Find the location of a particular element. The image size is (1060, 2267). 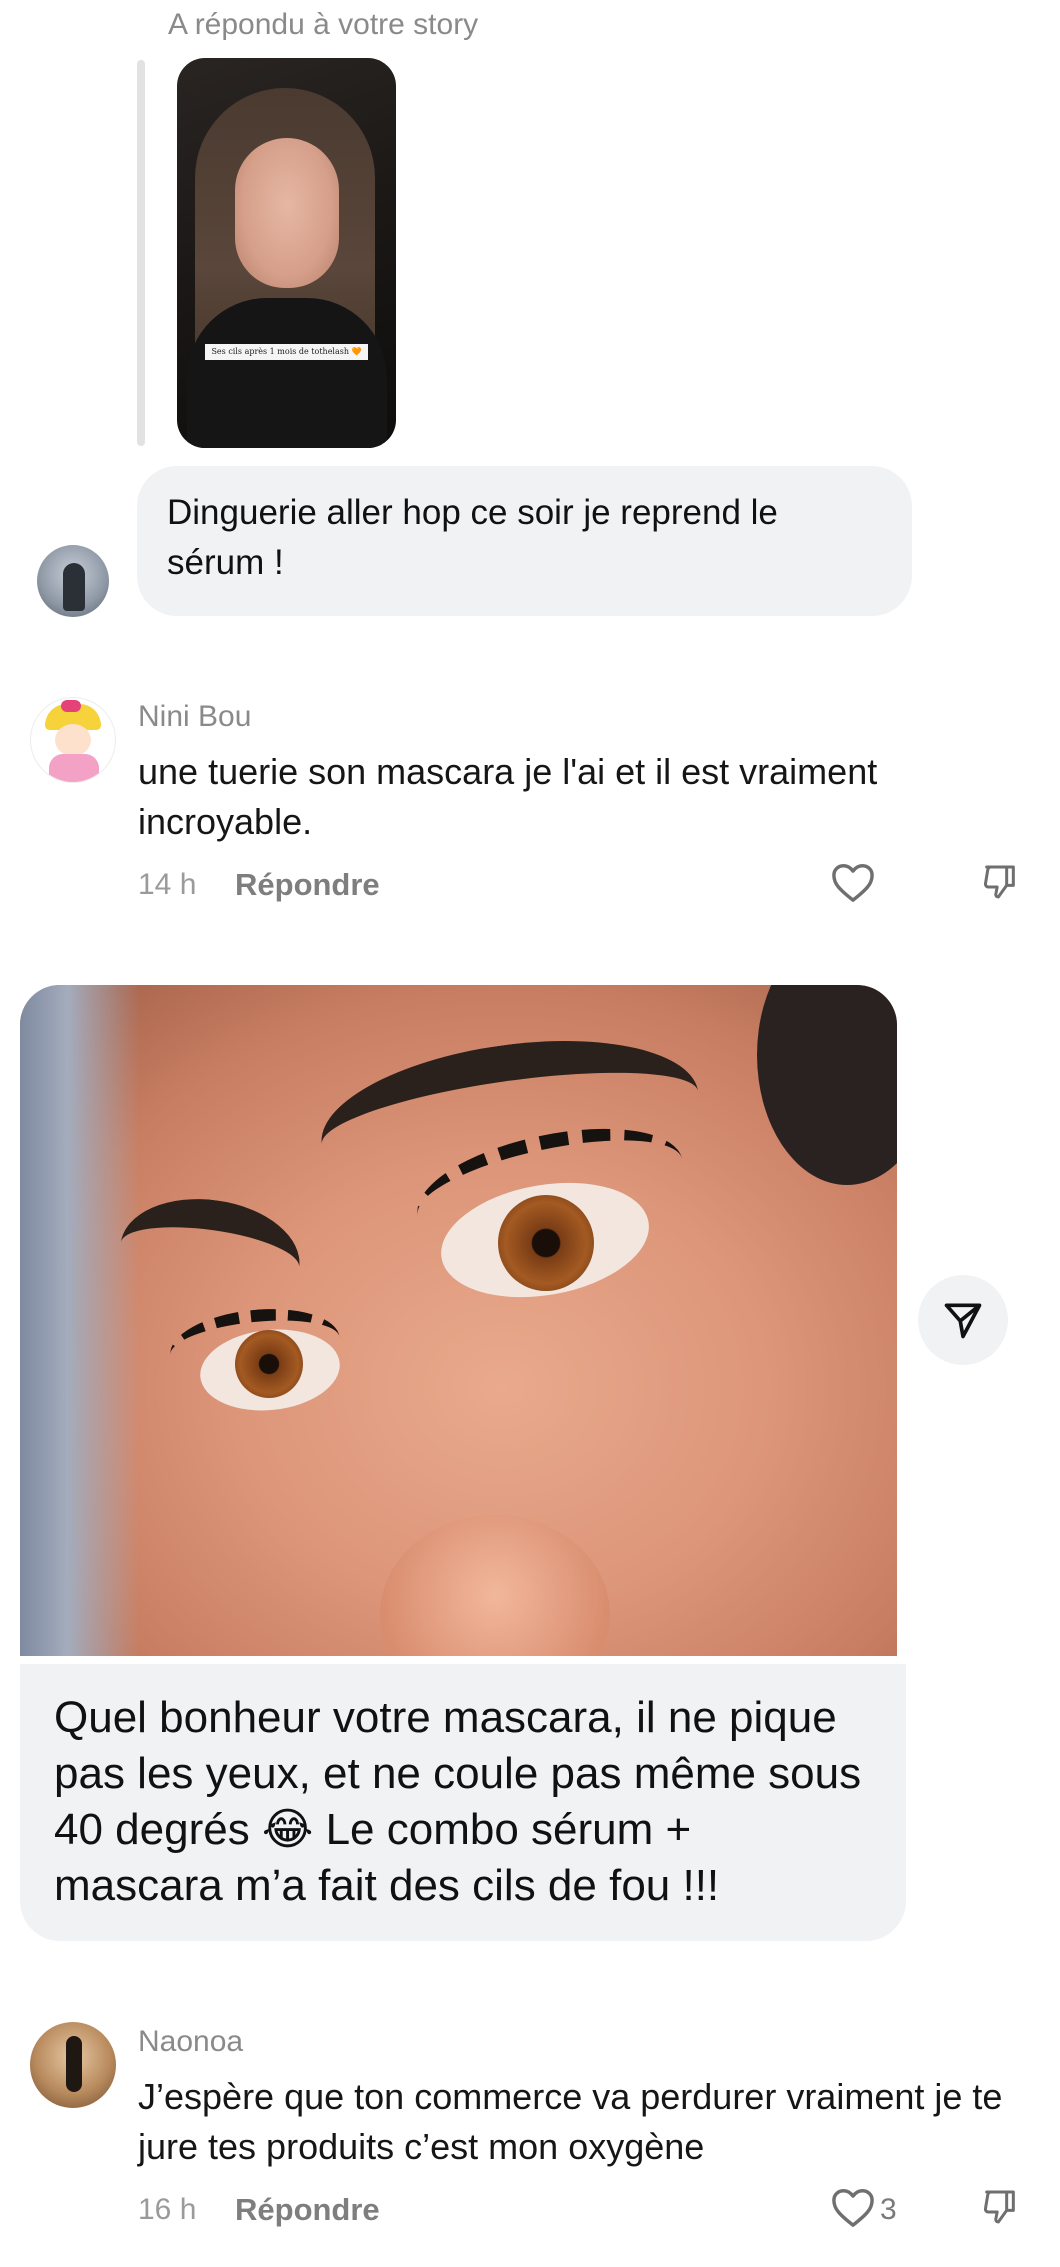

story-thumbnail: Ses cils après 1 mois de tothelash 🧡 is located at coordinates (286, 253).